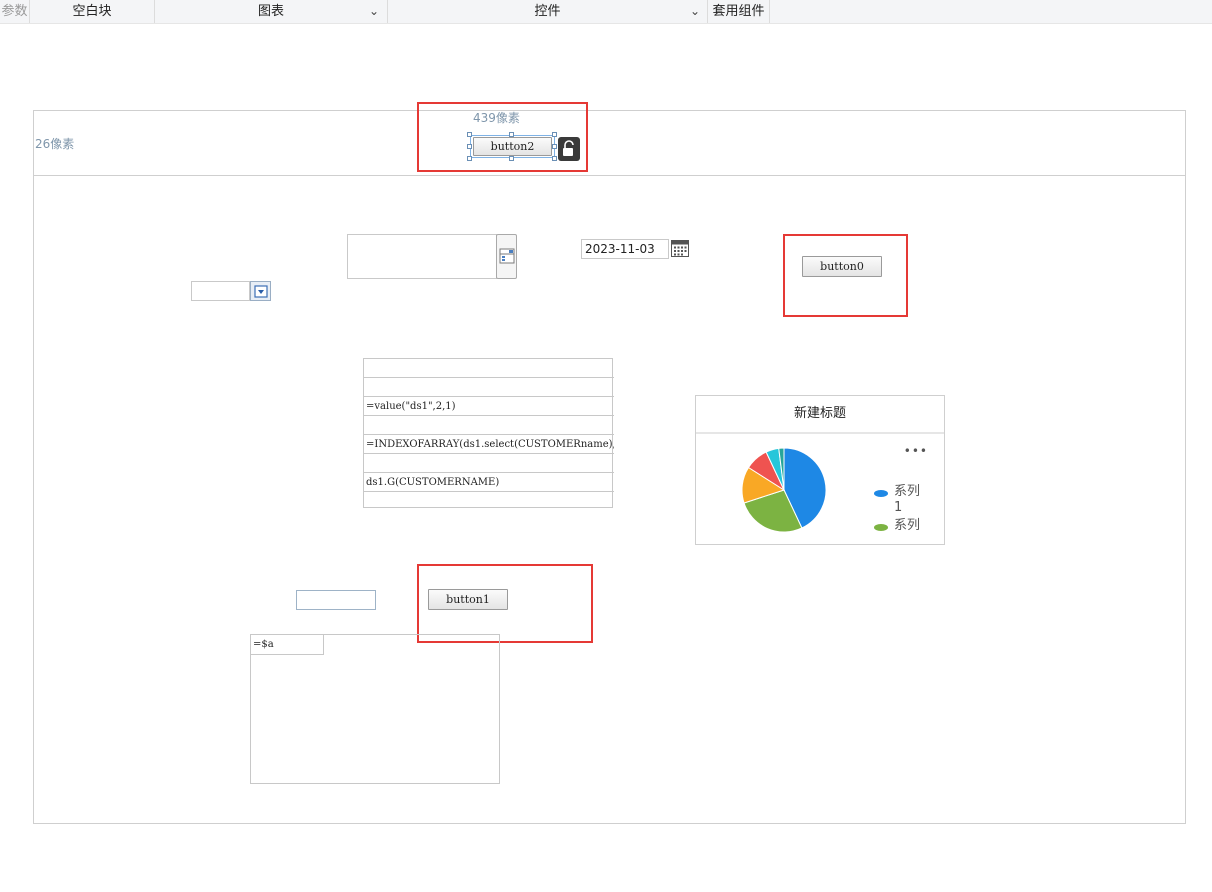  What do you see at coordinates (907, 499) in the screenshot?
I see `legend-label: 系列 1` at bounding box center [907, 499].